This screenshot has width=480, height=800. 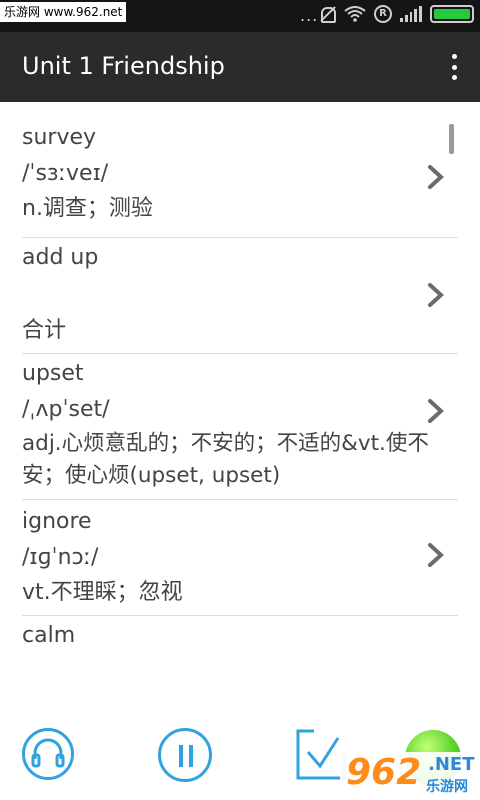 I want to click on watermark-cn: 乐游网, so click(x=447, y=787).